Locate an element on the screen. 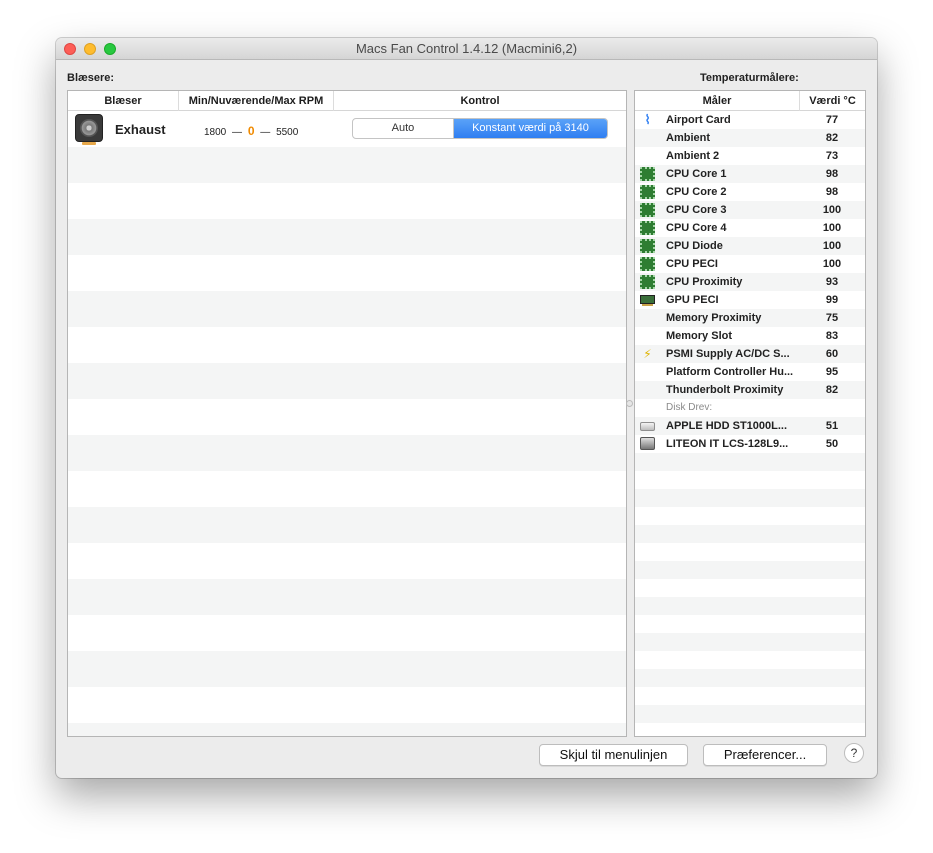 This screenshot has height=853, width=933. sensor-name: Thunderbolt Proximity is located at coordinates (725, 390).